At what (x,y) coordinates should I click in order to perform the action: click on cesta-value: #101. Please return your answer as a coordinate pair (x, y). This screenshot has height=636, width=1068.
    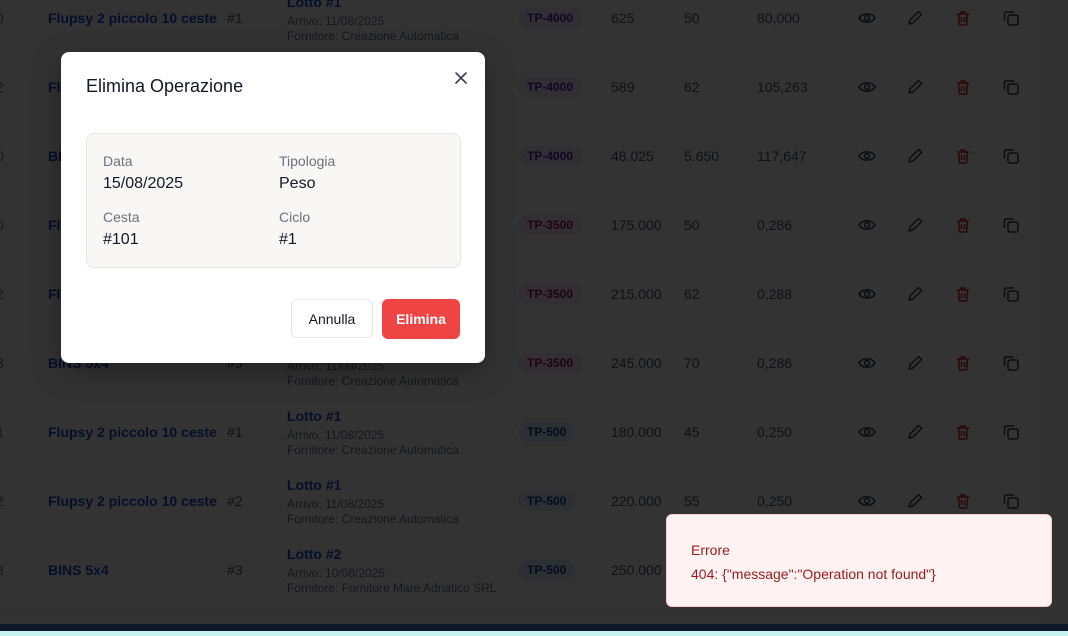
    Looking at the image, I should click on (121, 239).